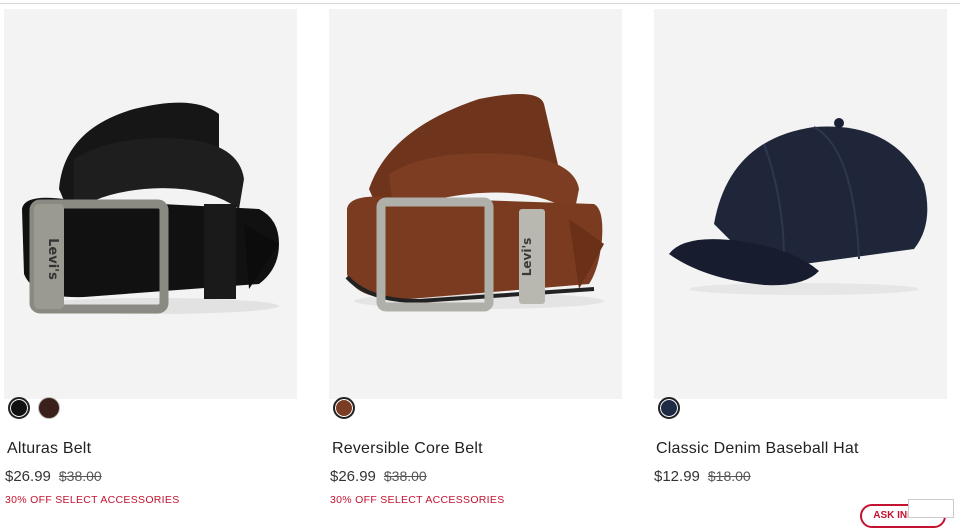 This screenshot has width=960, height=528. I want to click on swatch-navy, so click(669, 408).